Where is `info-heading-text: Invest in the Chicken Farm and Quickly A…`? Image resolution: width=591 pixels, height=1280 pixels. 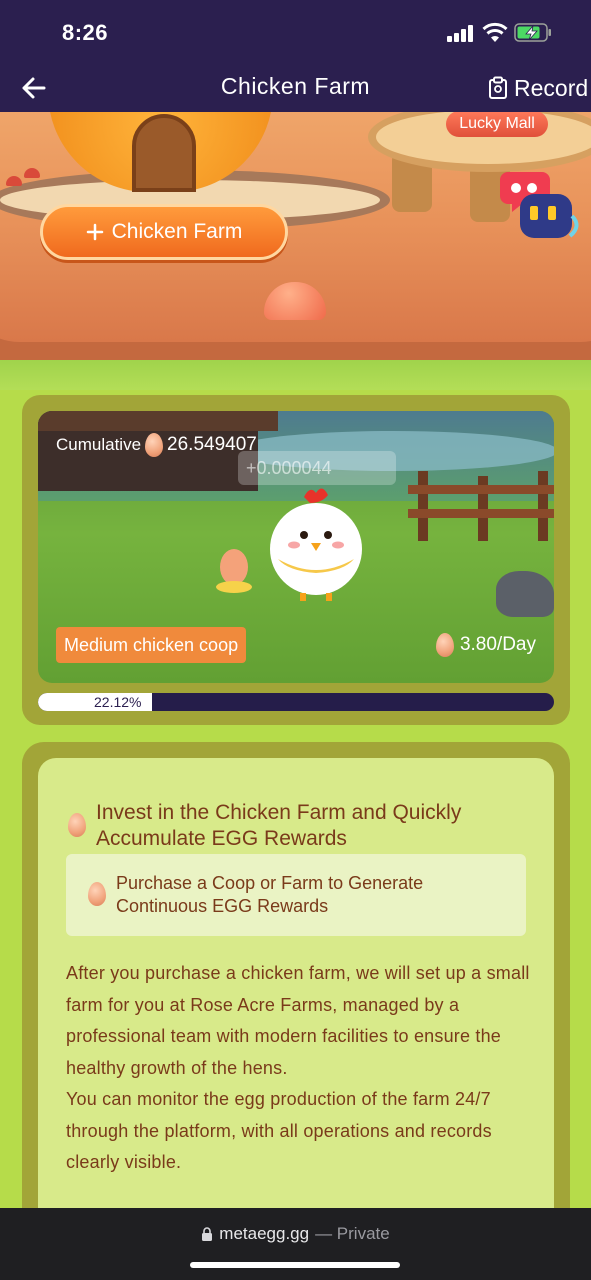
info-heading-text: Invest in the Chicken Farm and Quickly A… is located at coordinates (279, 825).